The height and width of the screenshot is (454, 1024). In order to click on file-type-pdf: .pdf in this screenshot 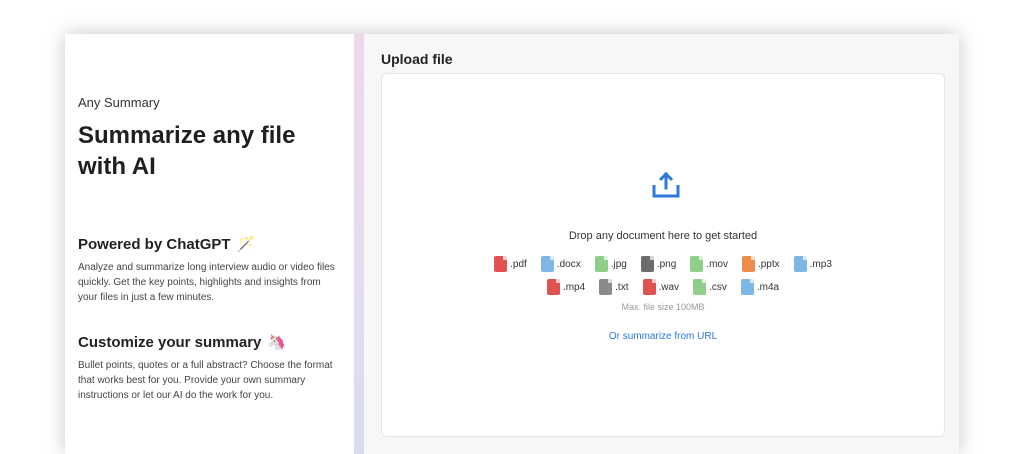, I will do `click(510, 264)`.